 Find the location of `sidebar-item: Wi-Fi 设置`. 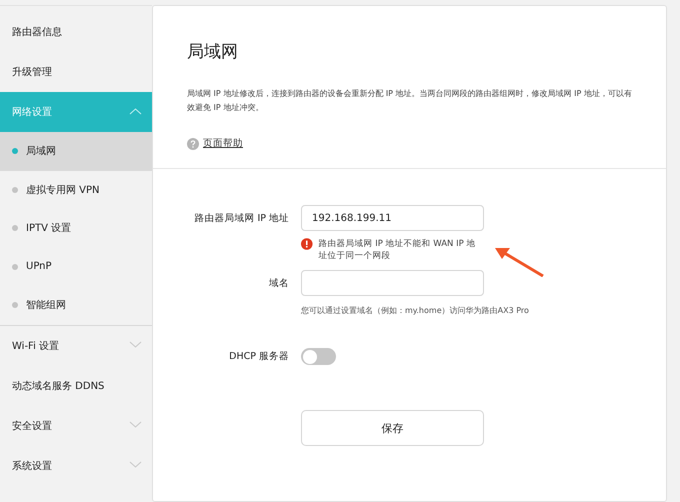

sidebar-item: Wi-Fi 设置 is located at coordinates (76, 346).